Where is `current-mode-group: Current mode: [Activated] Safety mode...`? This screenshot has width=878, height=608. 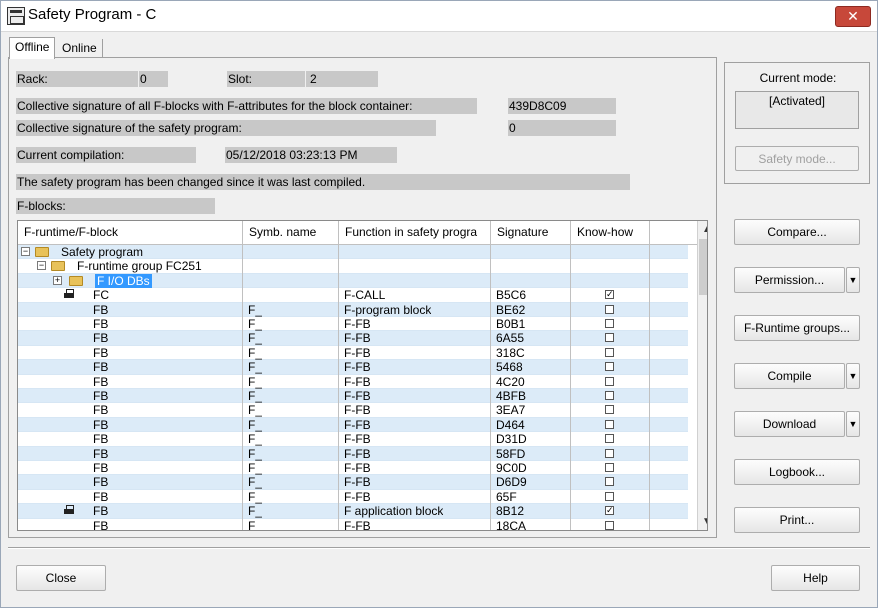 current-mode-group: Current mode: [Activated] Safety mode... is located at coordinates (797, 123).